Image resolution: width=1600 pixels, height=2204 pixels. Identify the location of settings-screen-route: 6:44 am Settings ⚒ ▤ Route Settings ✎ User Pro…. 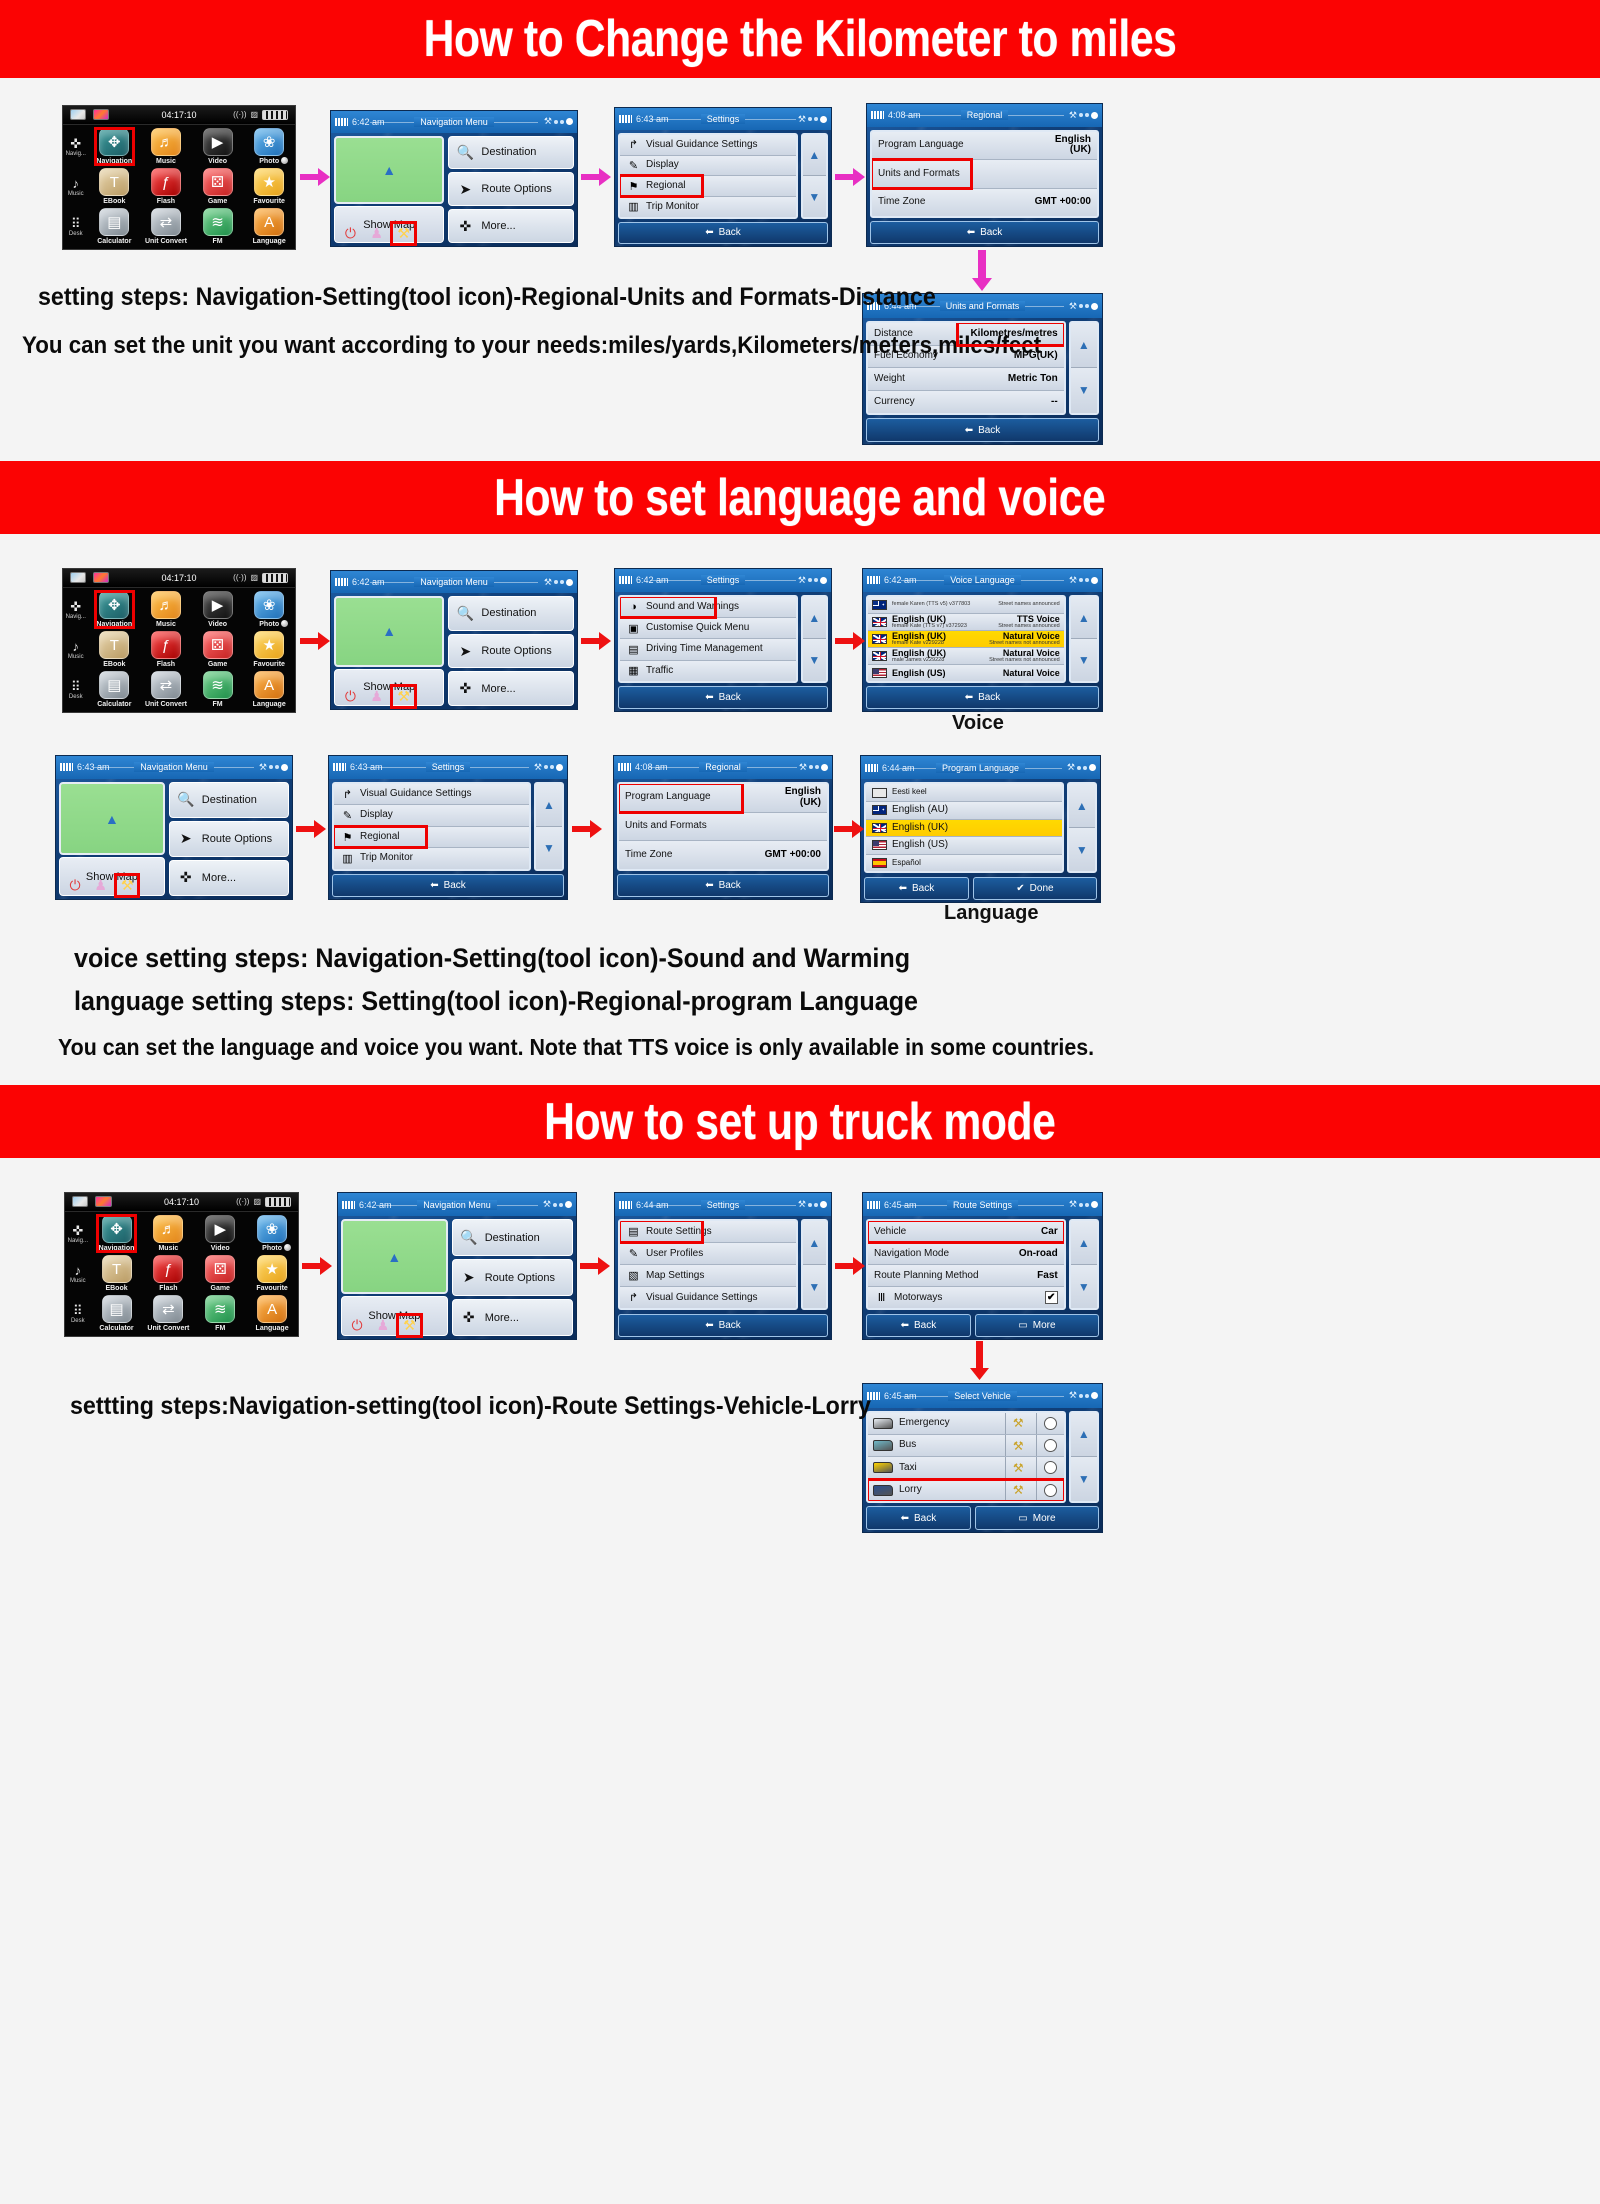
(723, 1266).